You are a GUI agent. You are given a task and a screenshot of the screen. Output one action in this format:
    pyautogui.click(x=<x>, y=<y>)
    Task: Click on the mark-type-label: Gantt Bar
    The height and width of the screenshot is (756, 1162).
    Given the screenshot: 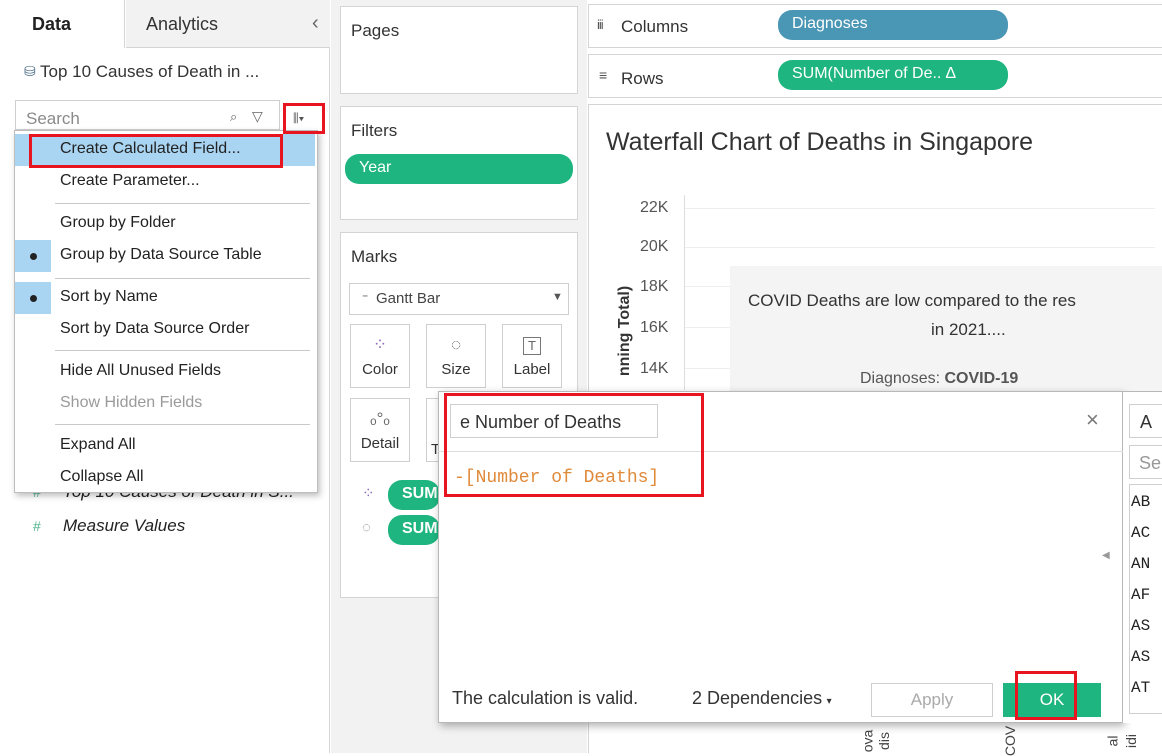 What is the action you would take?
    pyautogui.click(x=408, y=298)
    